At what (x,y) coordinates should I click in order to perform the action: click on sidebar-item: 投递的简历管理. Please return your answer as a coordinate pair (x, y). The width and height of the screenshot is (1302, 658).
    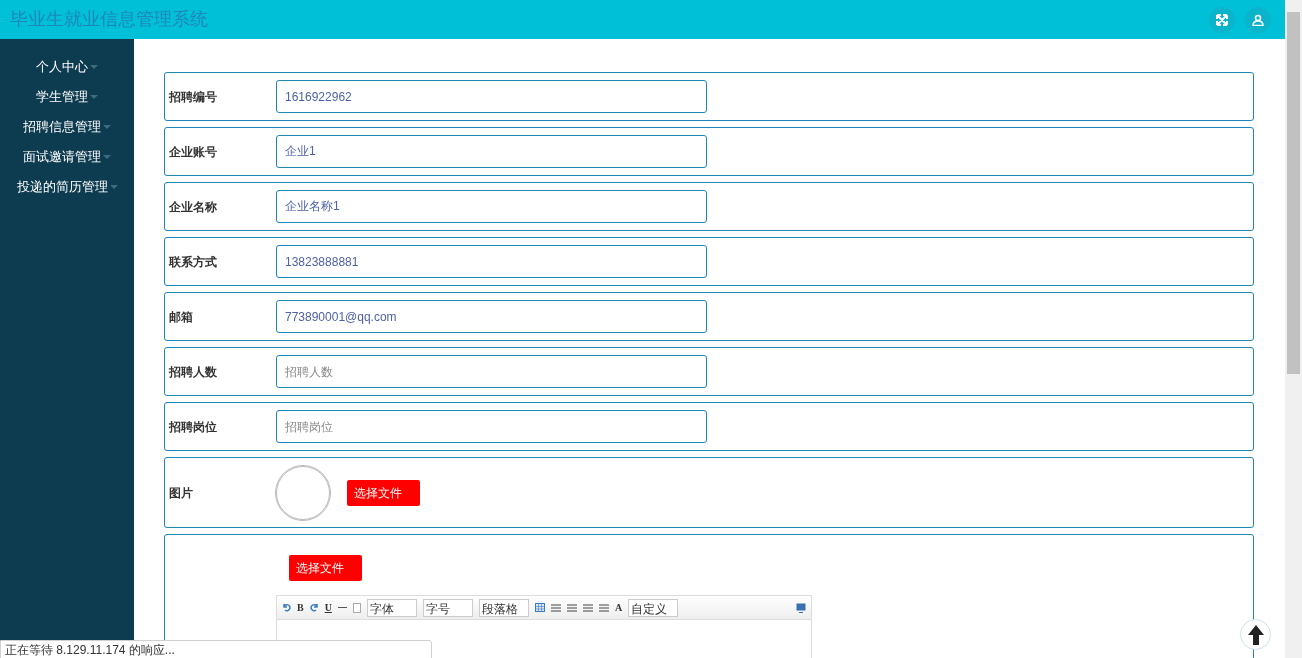
    Looking at the image, I should click on (67, 187).